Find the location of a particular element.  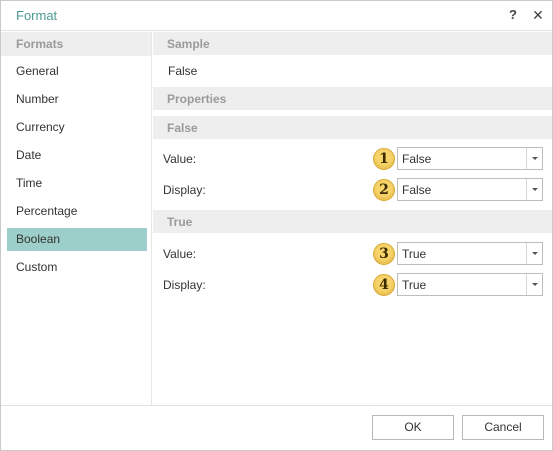

formats-header-label: Formats is located at coordinates (40, 44).